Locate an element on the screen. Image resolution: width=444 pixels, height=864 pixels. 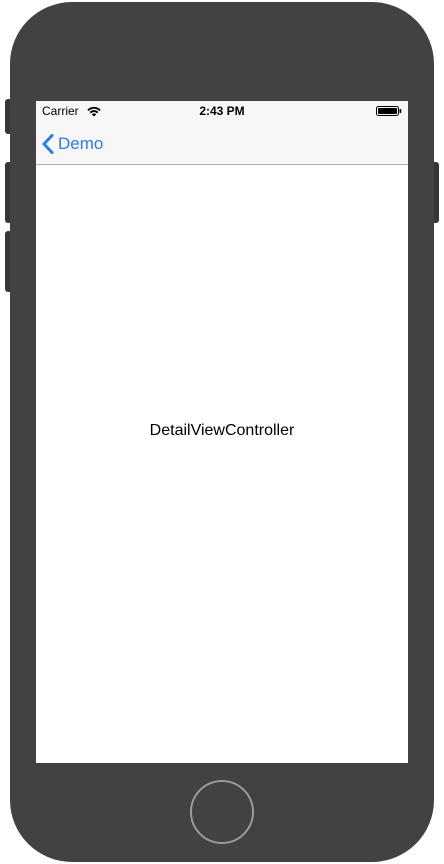
status-time: 2:43 PM is located at coordinates (222, 111).